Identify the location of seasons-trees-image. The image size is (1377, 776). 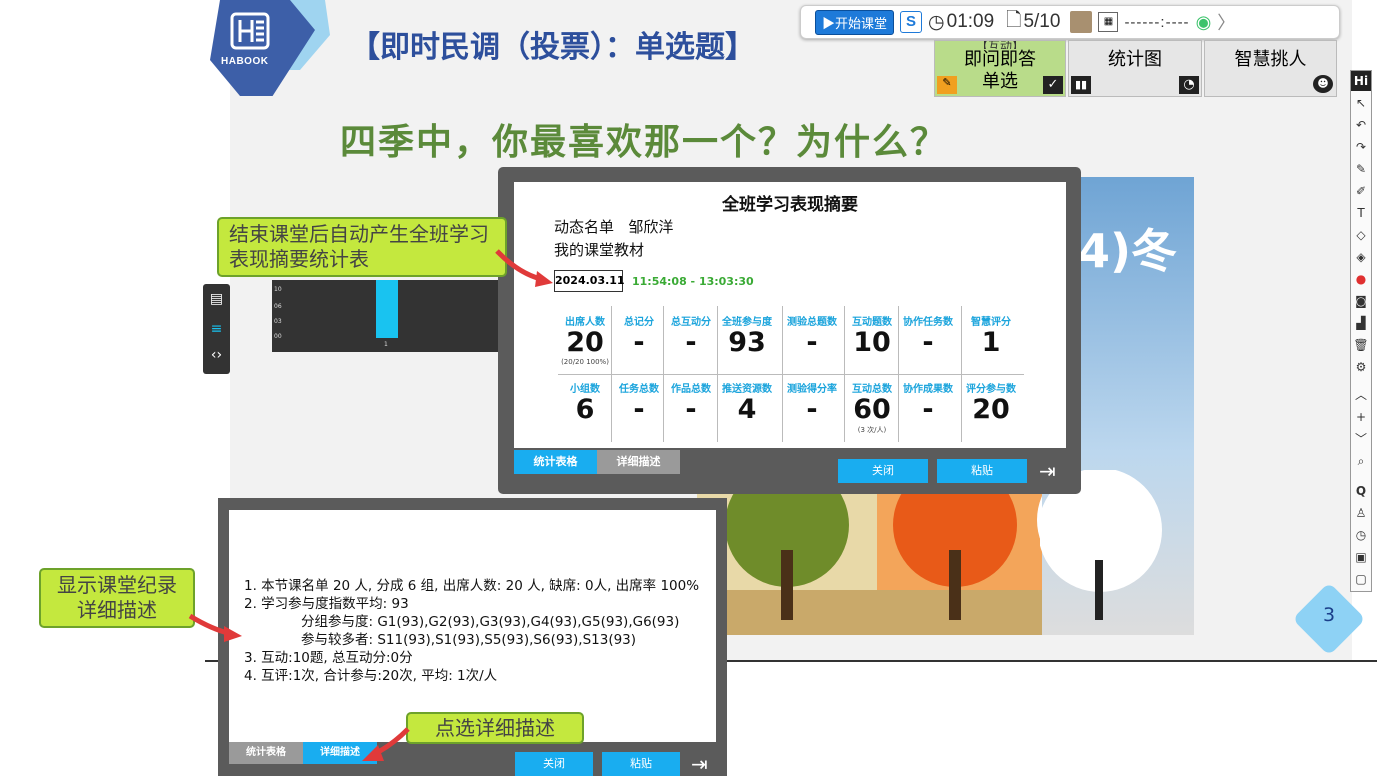
(869, 552).